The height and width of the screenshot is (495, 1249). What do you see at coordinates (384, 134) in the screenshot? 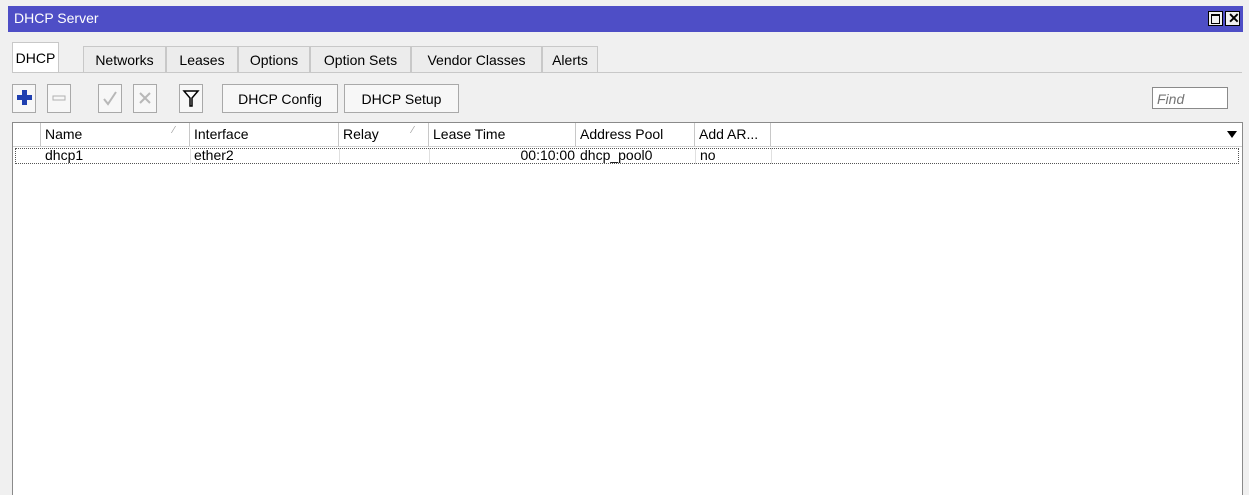
I see `column-relay: Relay ⁄` at bounding box center [384, 134].